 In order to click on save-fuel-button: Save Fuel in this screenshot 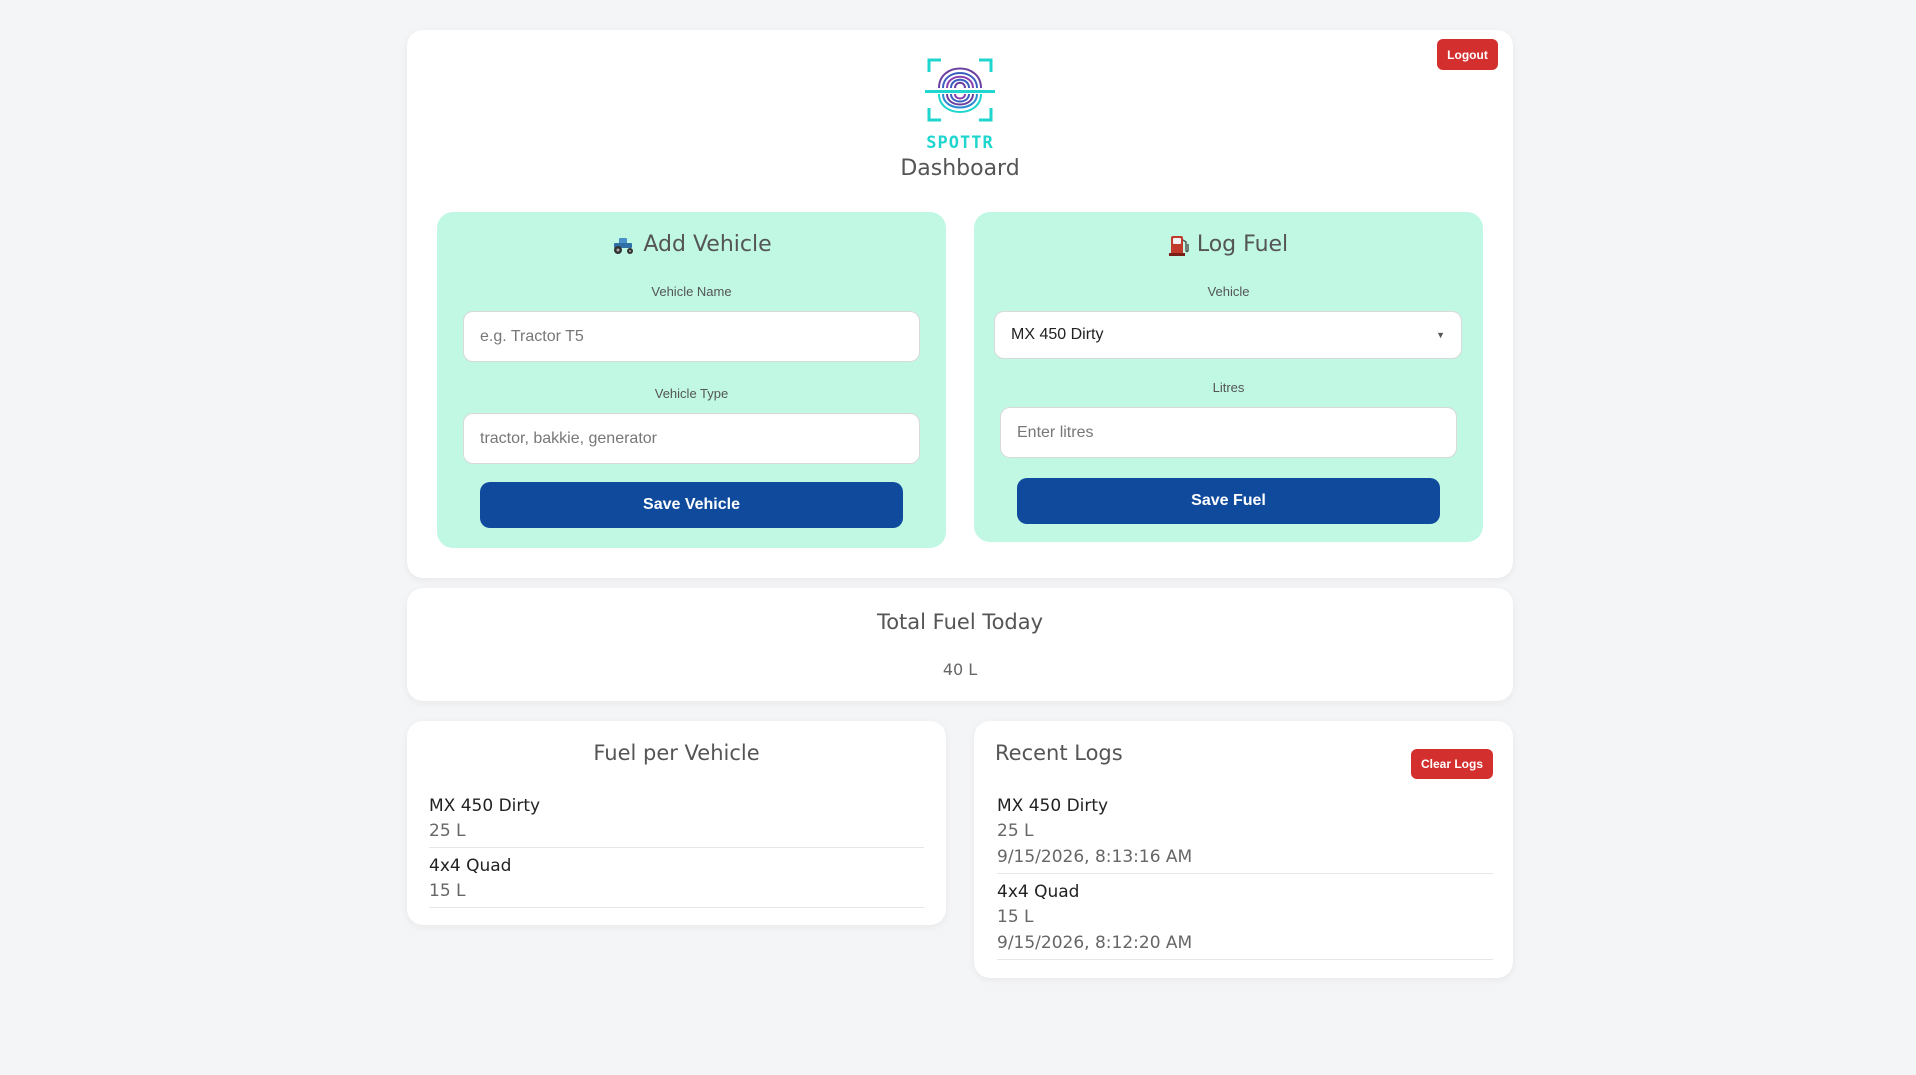, I will do `click(1228, 501)`.